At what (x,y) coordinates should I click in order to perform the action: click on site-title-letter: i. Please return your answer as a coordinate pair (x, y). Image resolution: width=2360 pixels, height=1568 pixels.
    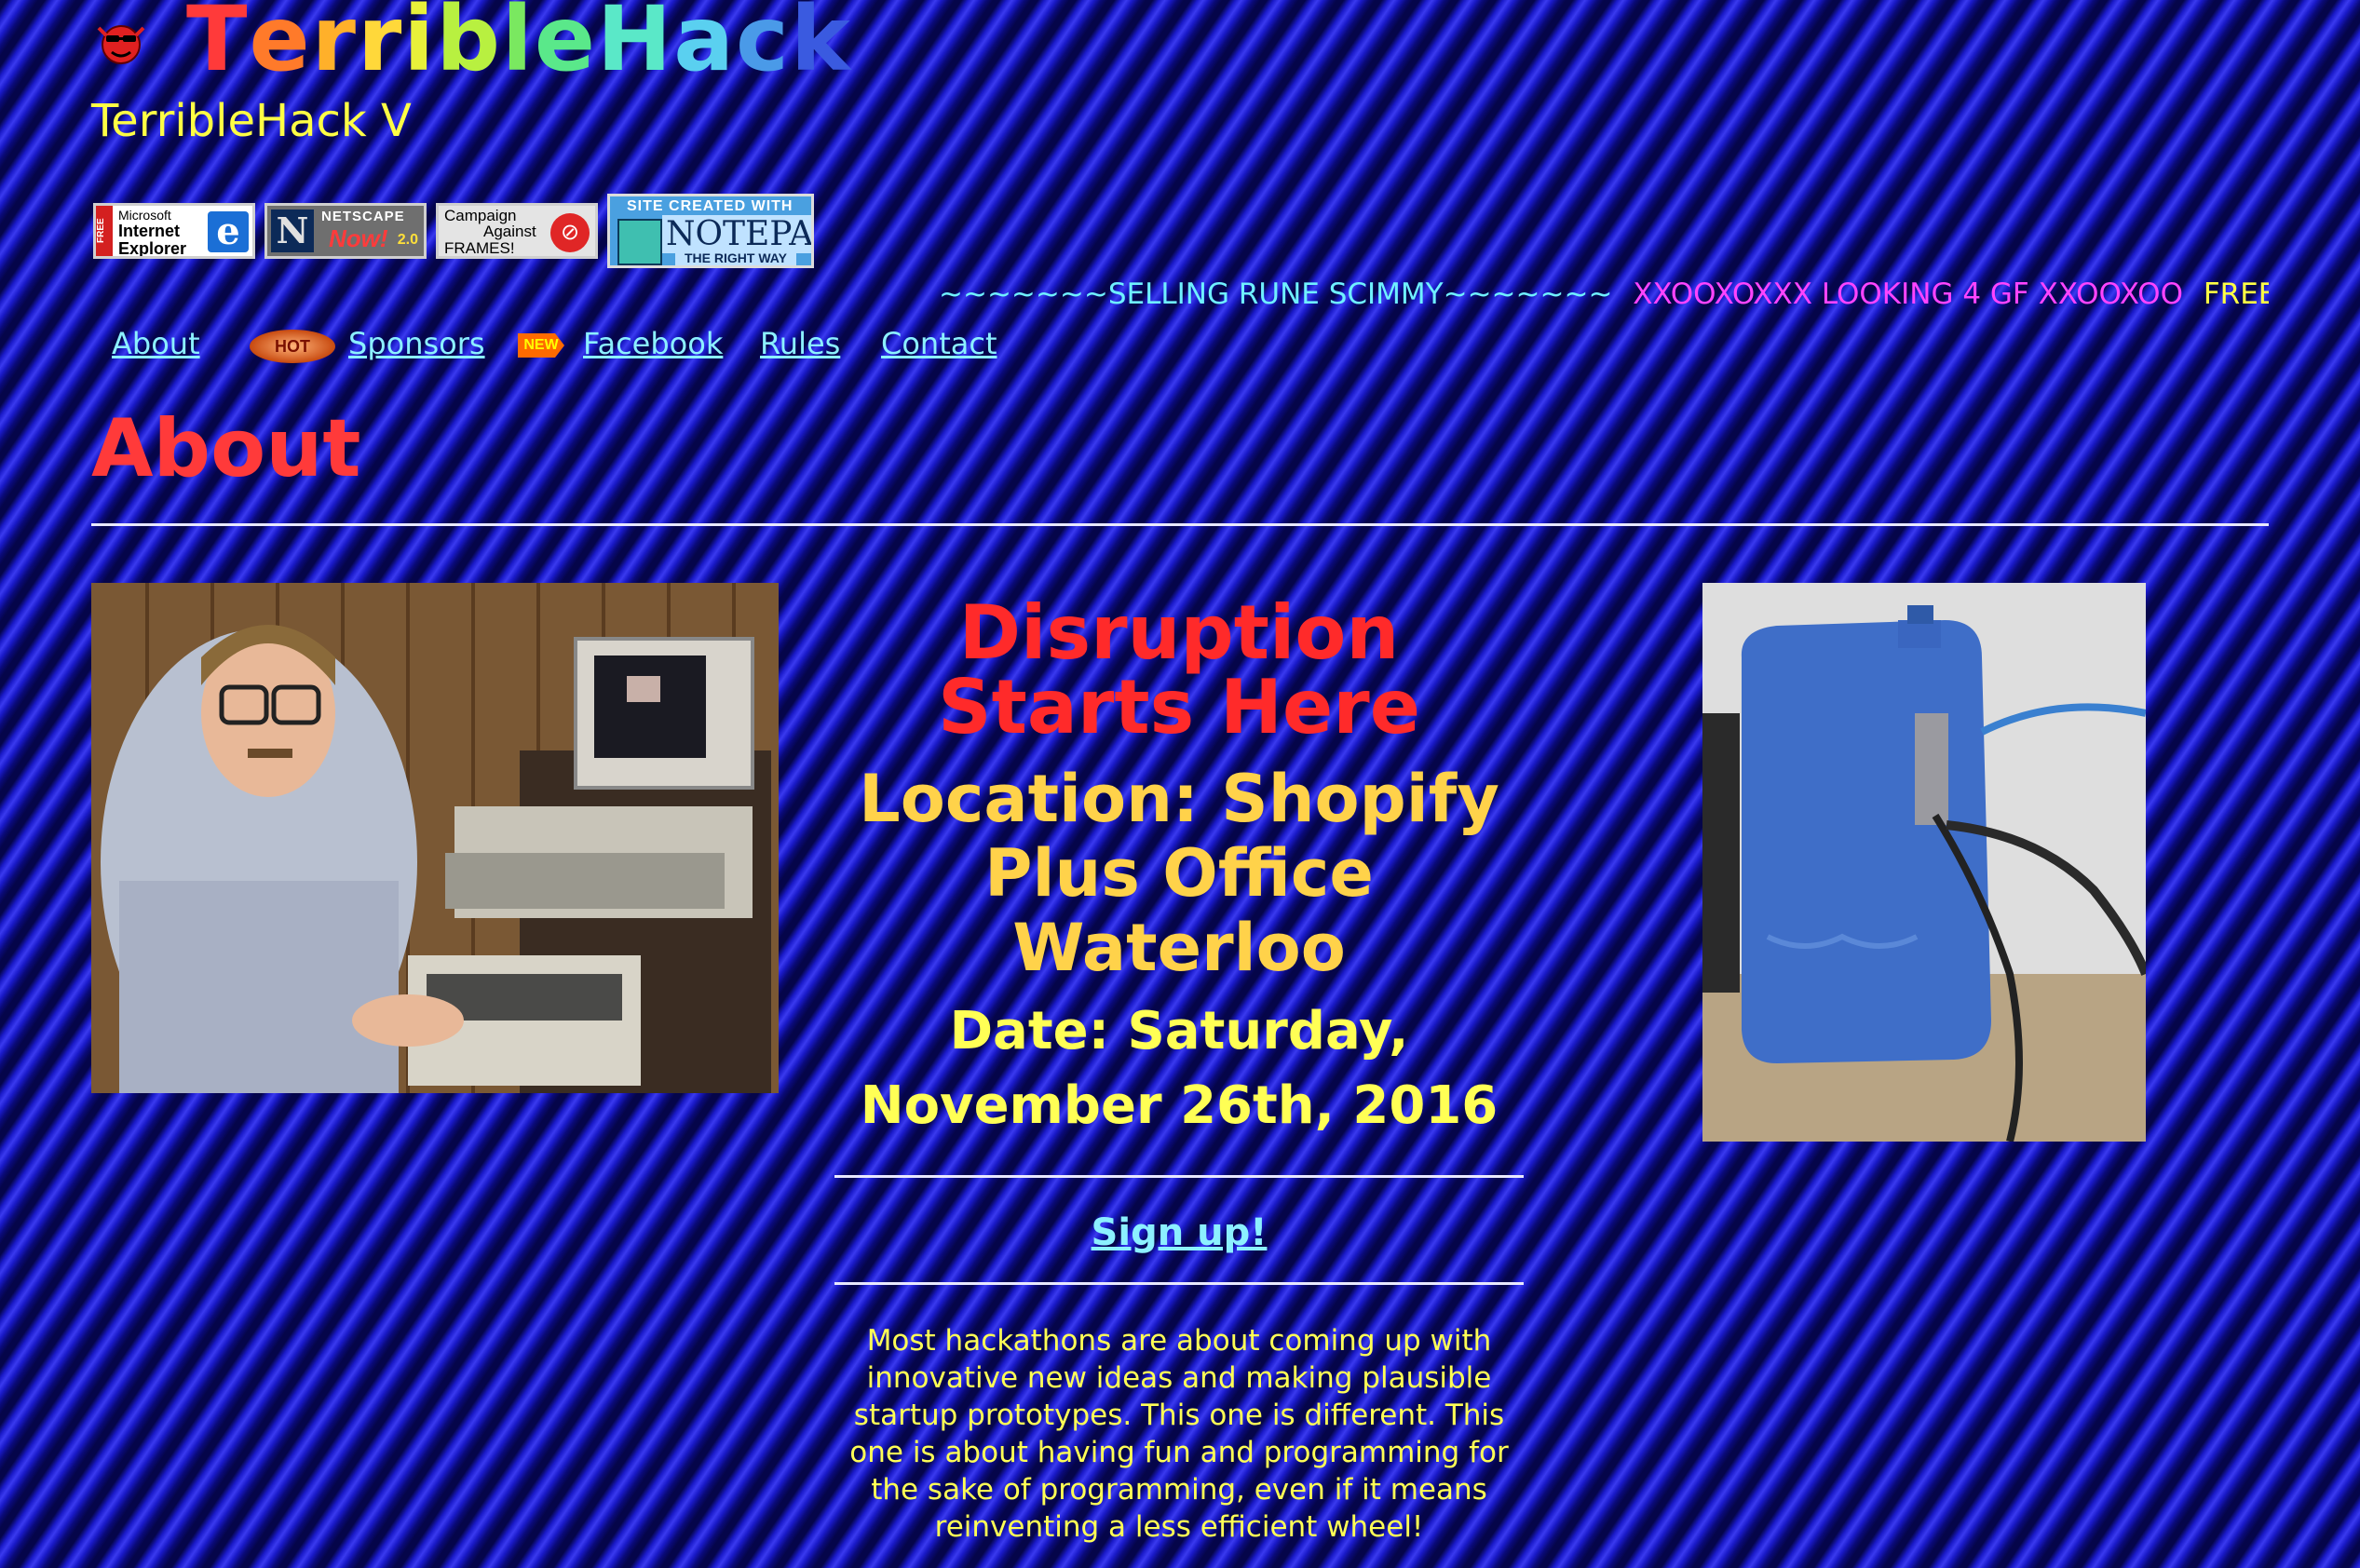
    Looking at the image, I should click on (420, 45).